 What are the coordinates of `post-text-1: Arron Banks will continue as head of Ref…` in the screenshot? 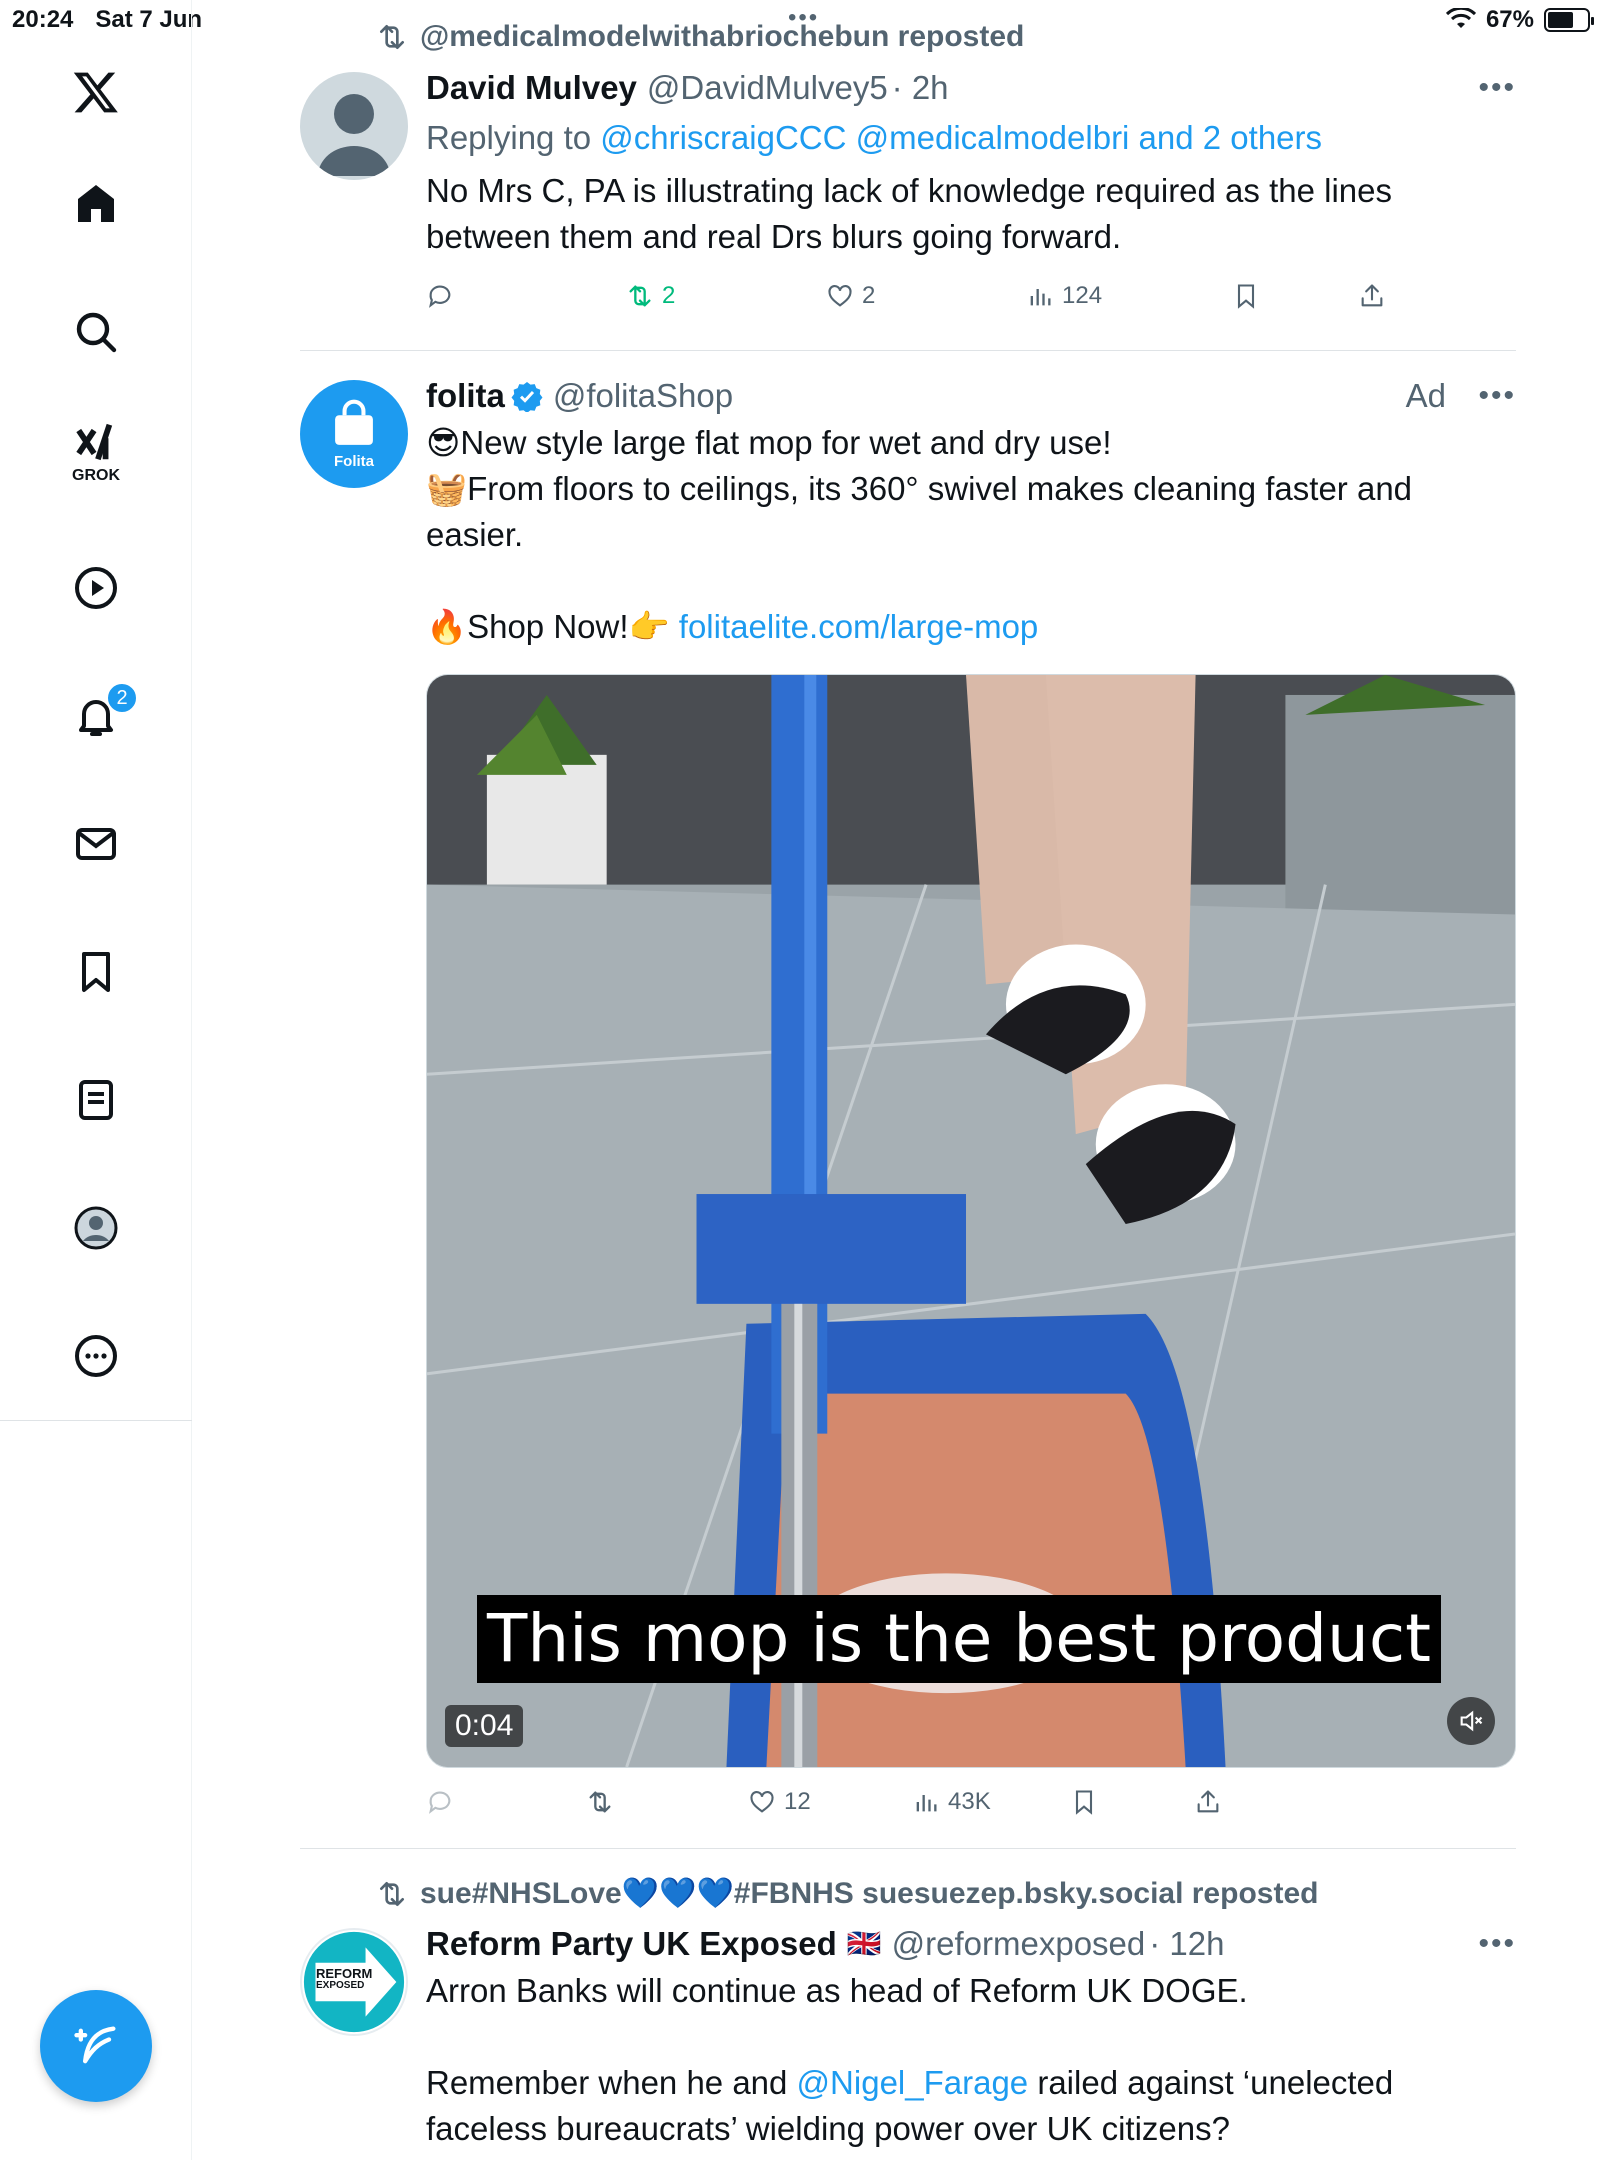 It's located at (837, 1990).